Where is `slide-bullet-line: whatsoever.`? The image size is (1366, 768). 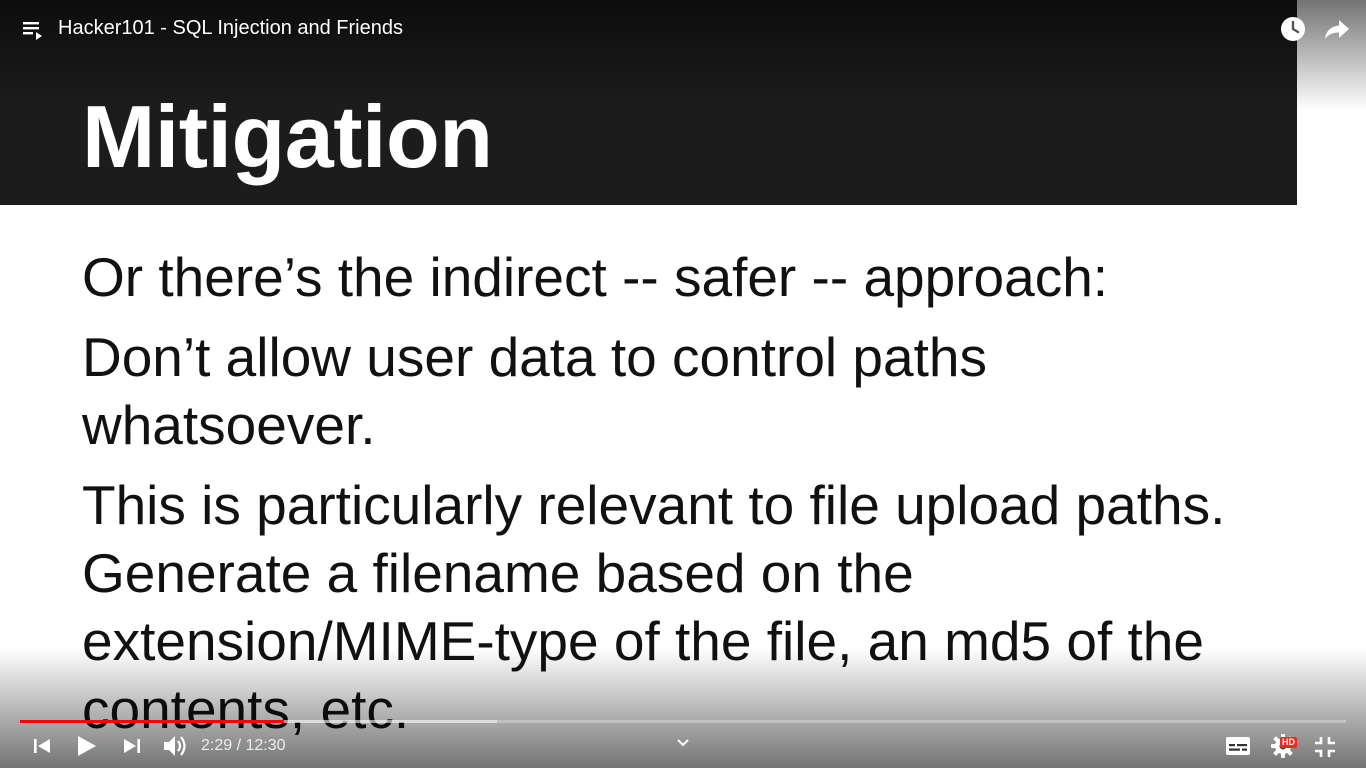 slide-bullet-line: whatsoever. is located at coordinates (229, 425).